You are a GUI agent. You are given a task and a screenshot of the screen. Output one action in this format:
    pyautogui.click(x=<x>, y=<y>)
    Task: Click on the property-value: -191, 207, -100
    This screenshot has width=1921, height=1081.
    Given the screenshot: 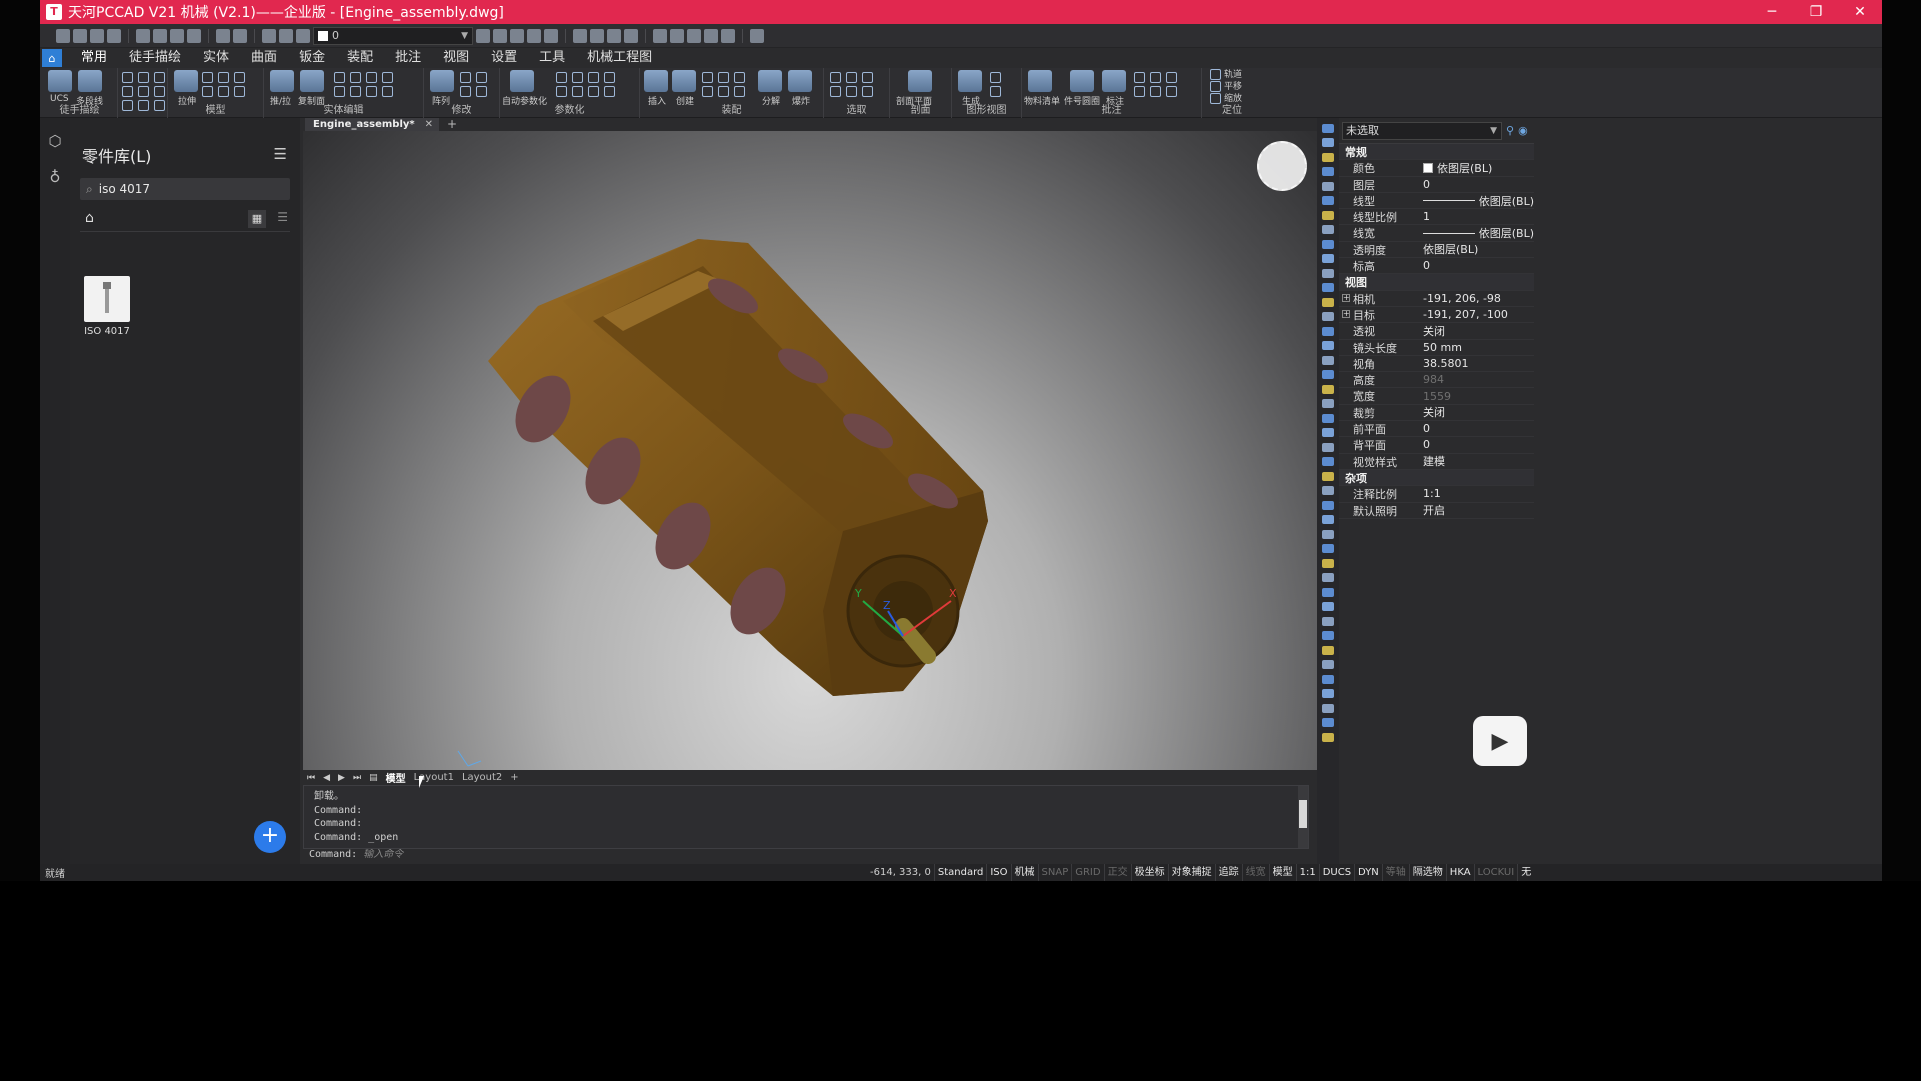 What is the action you would take?
    pyautogui.click(x=1477, y=314)
    